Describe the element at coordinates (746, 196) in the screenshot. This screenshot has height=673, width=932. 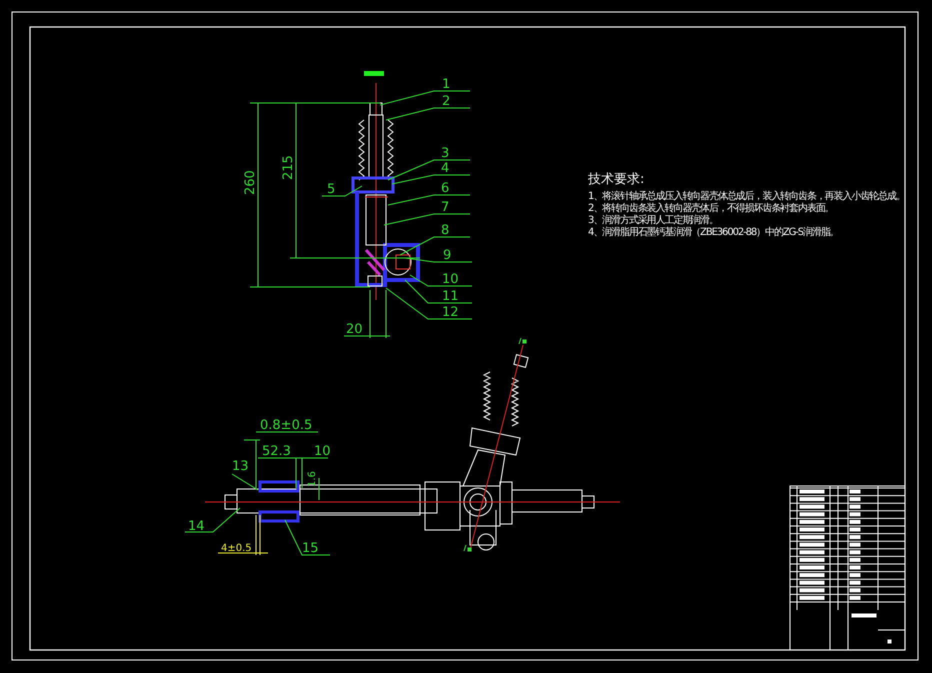
I see `technical-note: 1、将滚针轴承总成压入转向器壳体总成后，装入转向齿条，再装入小齿轮总成。` at that location.